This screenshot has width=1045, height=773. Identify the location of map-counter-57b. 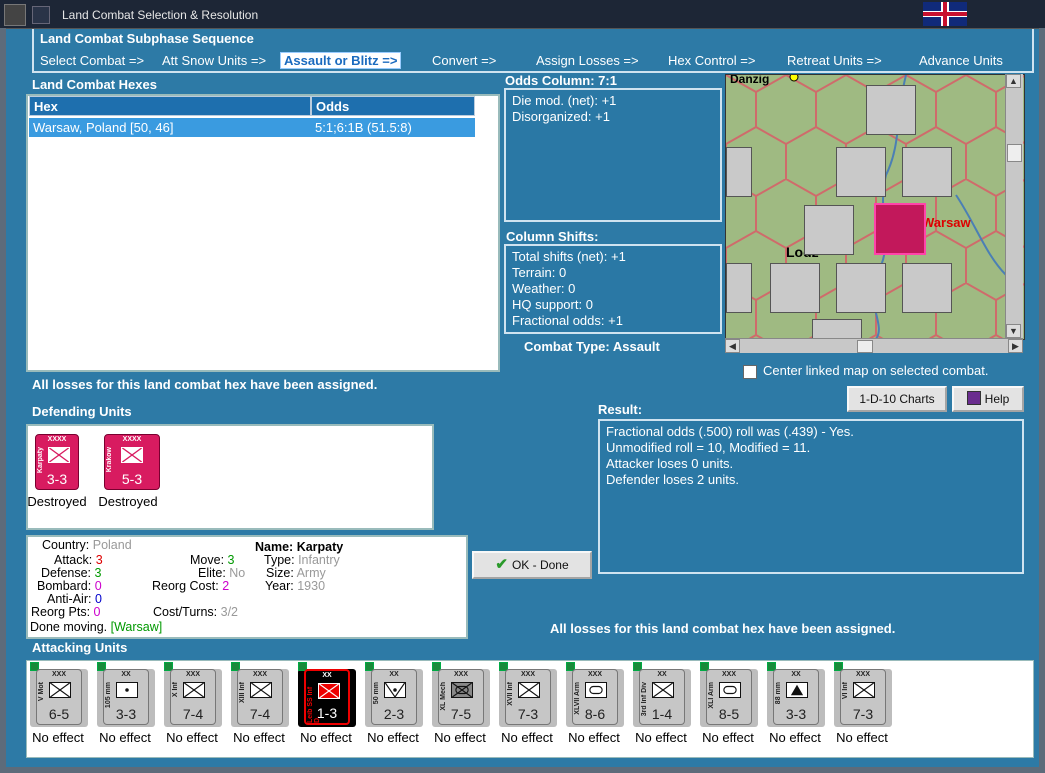
(739, 288).